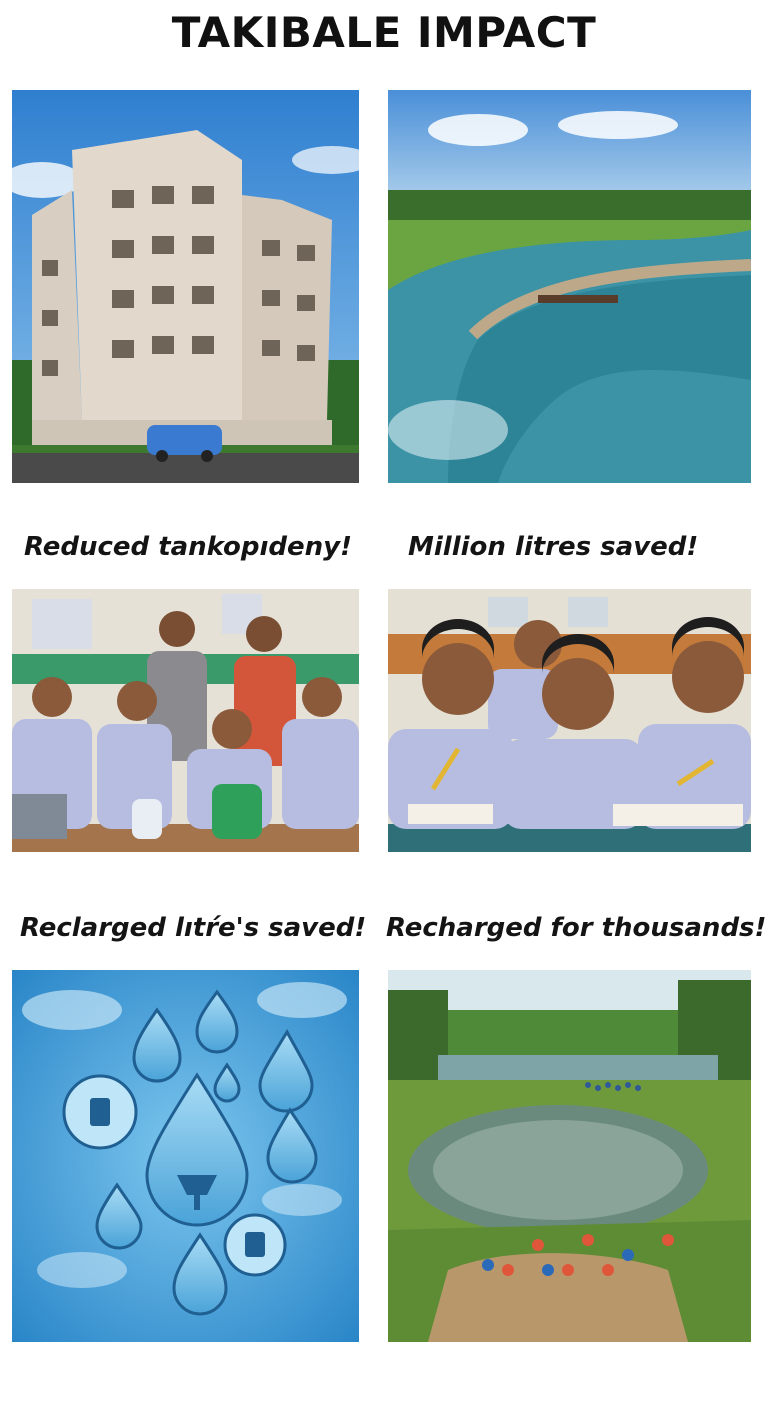 The image size is (768, 1408). I want to click on caption-recharged: Recharged for thousands!, so click(576, 928).